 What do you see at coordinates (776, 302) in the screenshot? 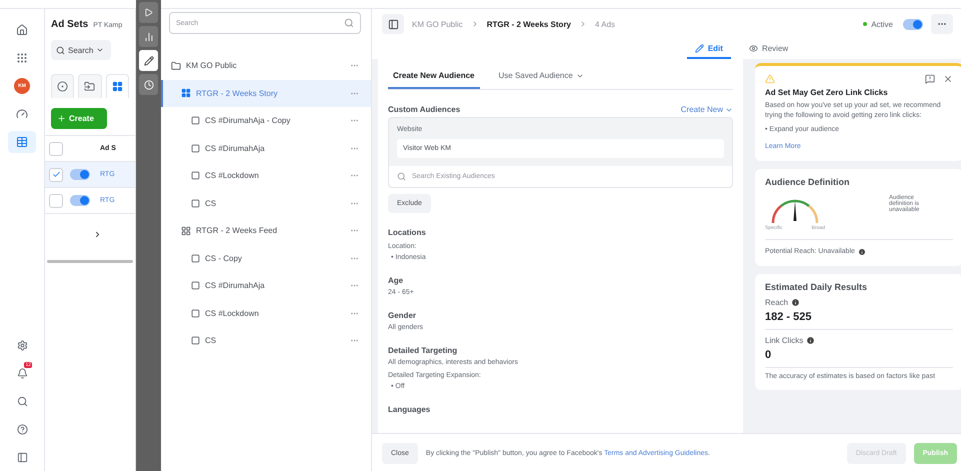
I see `metric-label: Reach` at bounding box center [776, 302].